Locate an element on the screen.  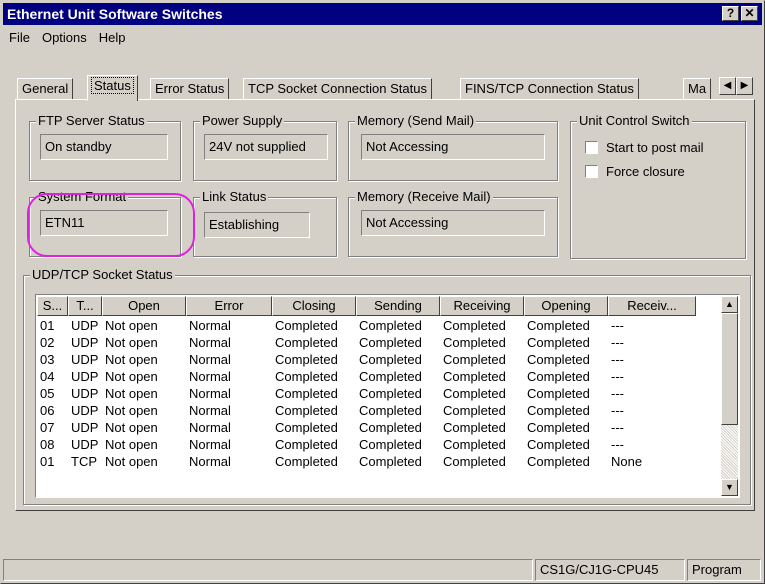
column-header-opening: Opening is located at coordinates (566, 306).